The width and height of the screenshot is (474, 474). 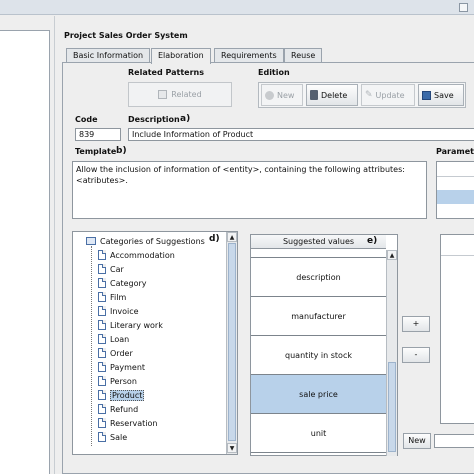 What do you see at coordinates (455, 197) in the screenshot?
I see `parameters-selected-row` at bounding box center [455, 197].